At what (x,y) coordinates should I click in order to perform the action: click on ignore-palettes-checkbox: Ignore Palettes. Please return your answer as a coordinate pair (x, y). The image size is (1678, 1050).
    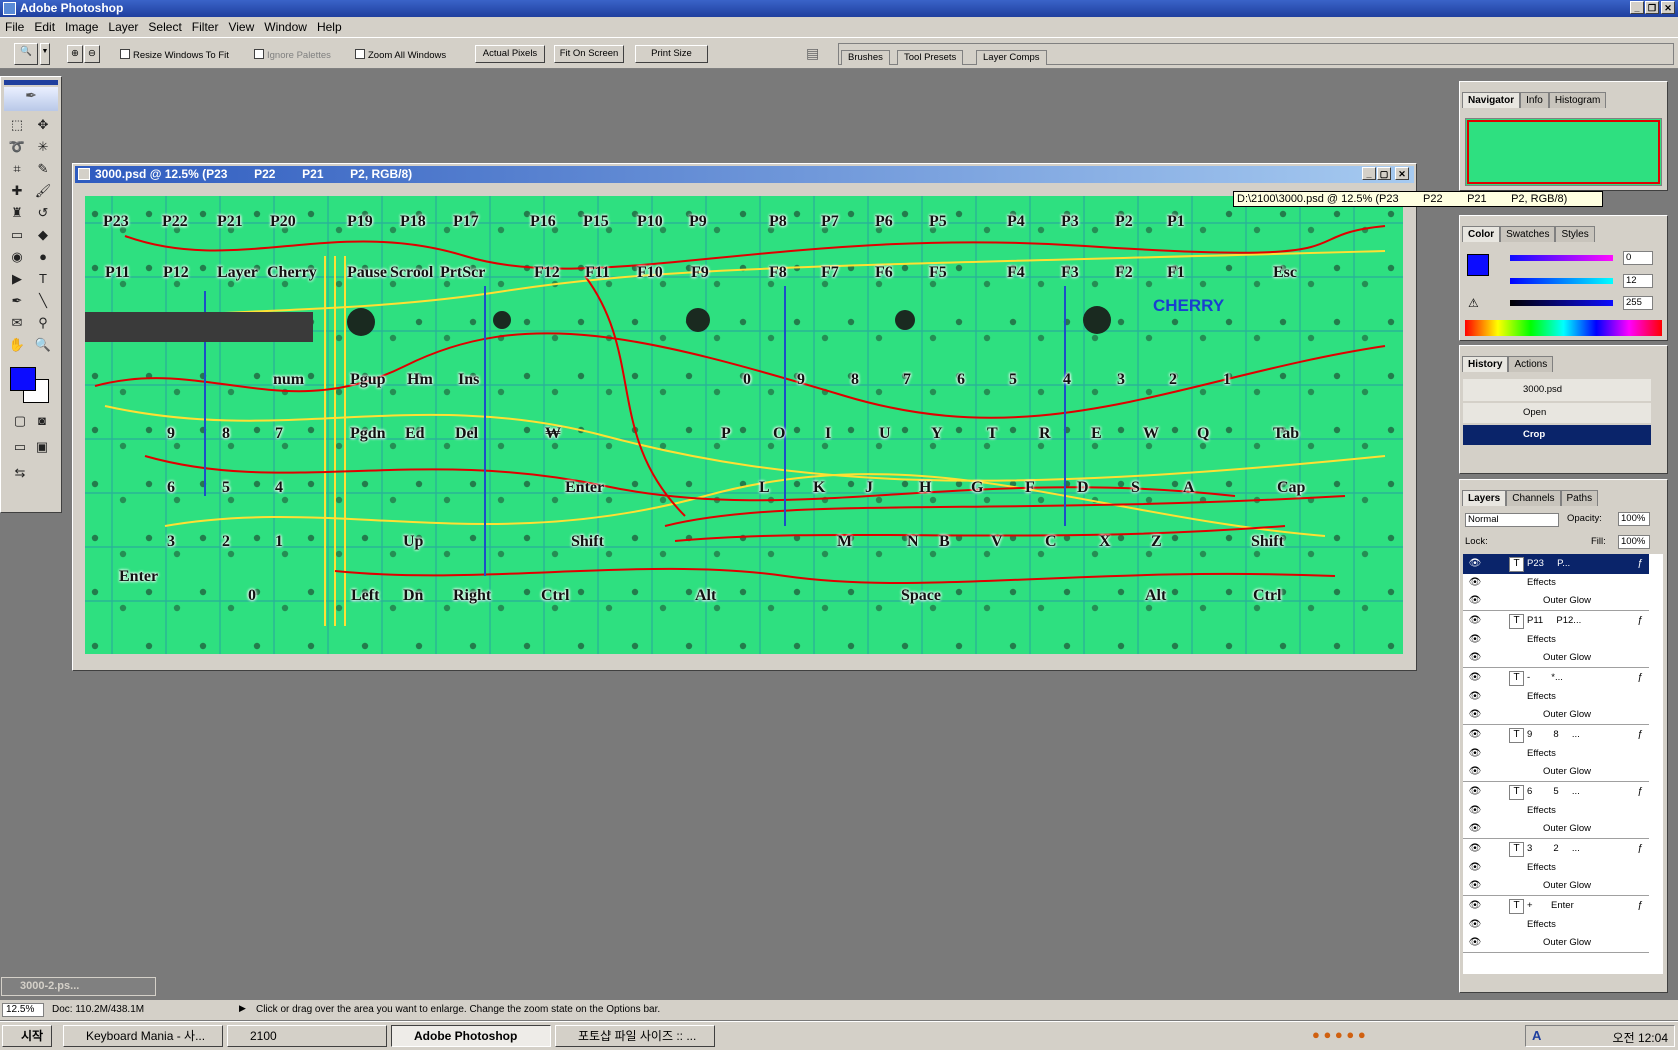
    Looking at the image, I should click on (292, 55).